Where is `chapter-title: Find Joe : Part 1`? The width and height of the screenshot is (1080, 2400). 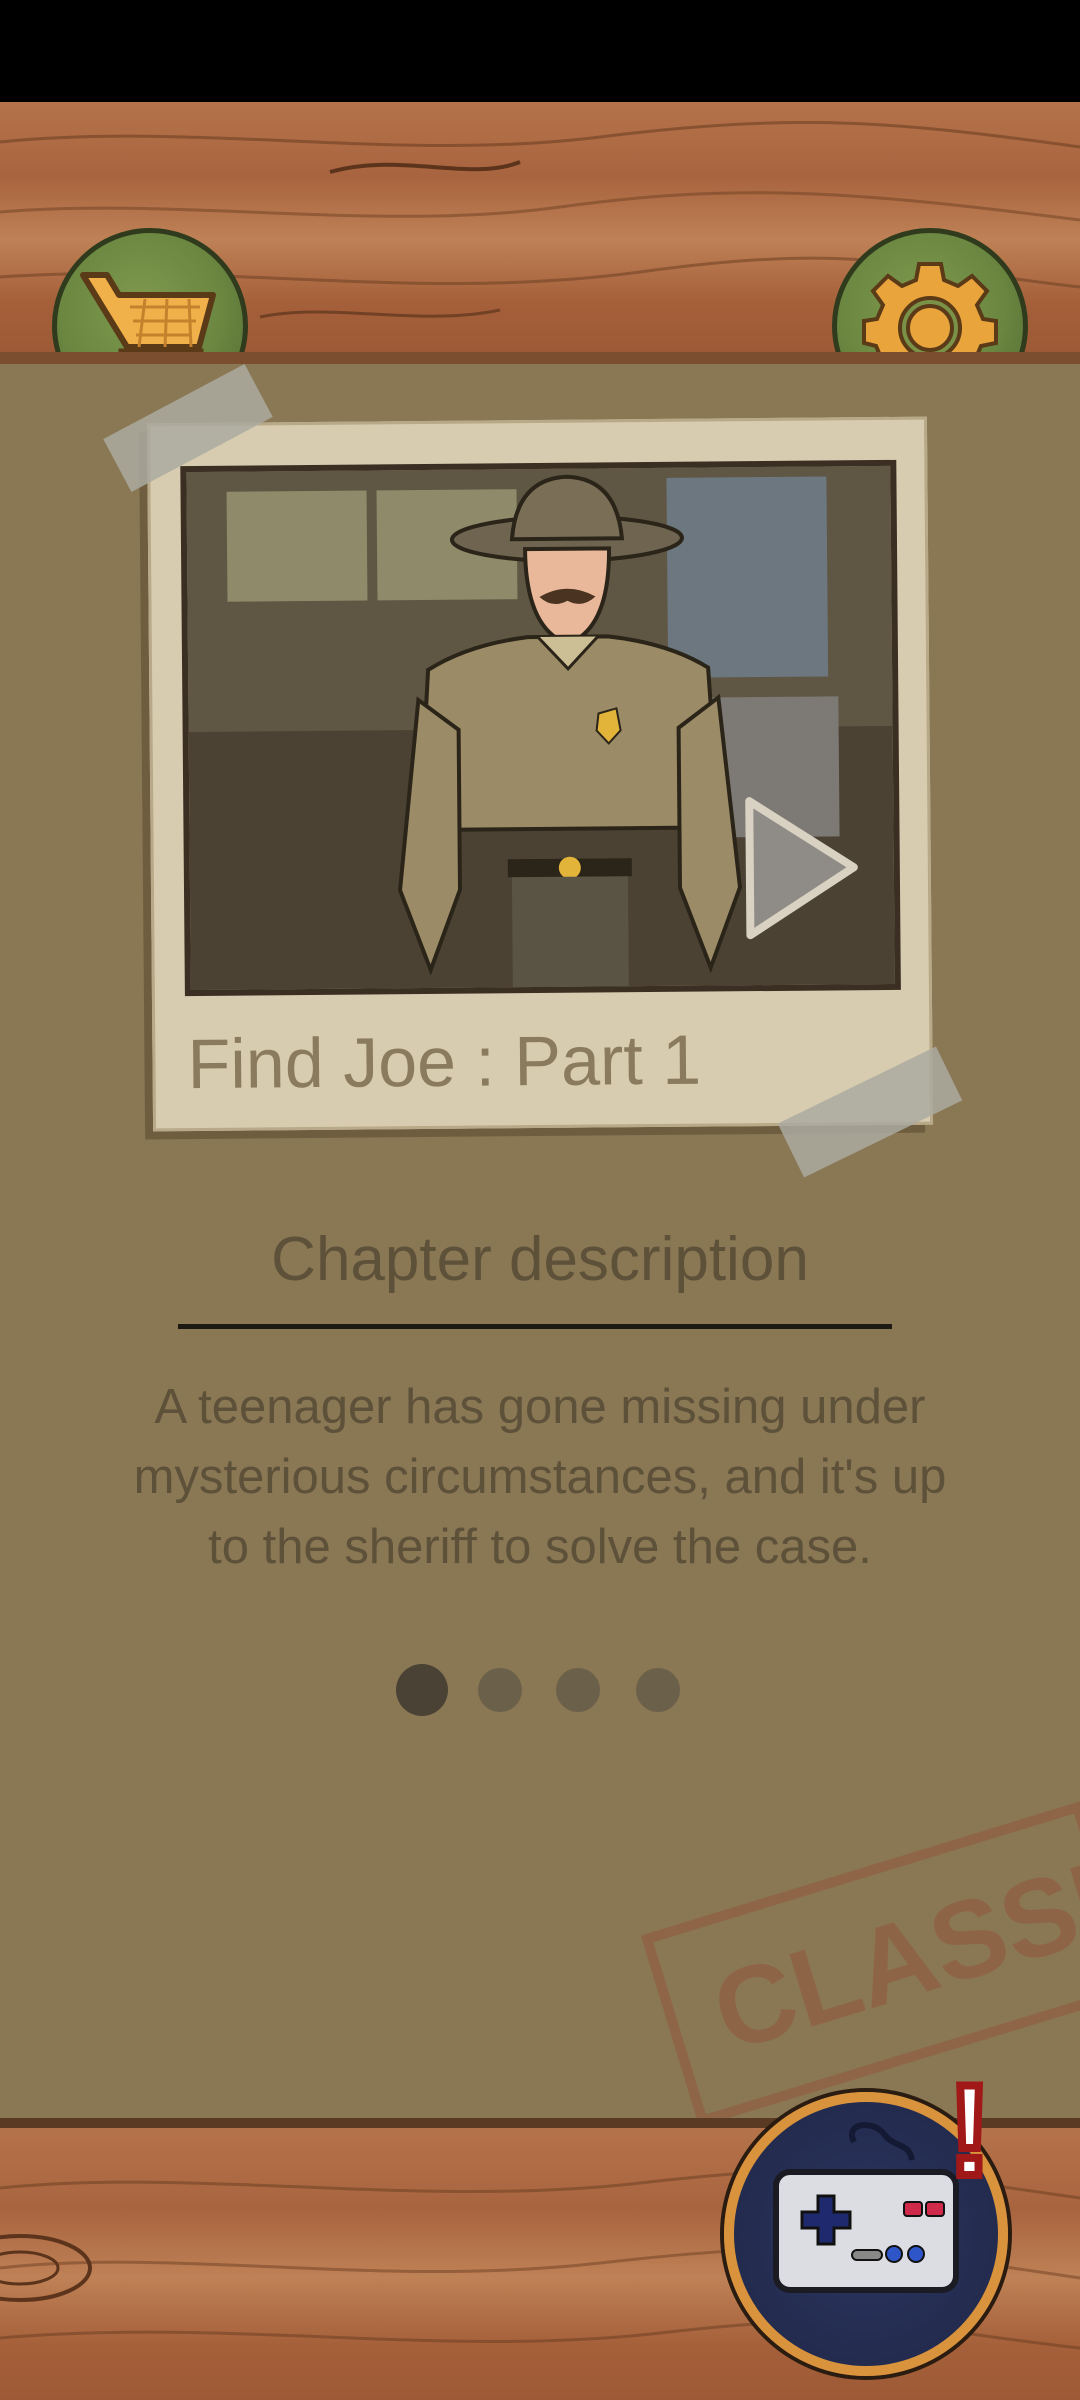 chapter-title: Find Joe : Part 1 is located at coordinates (444, 1062).